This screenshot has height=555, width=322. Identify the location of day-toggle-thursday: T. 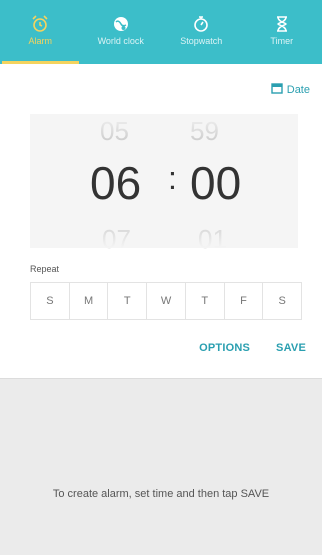
(205, 301).